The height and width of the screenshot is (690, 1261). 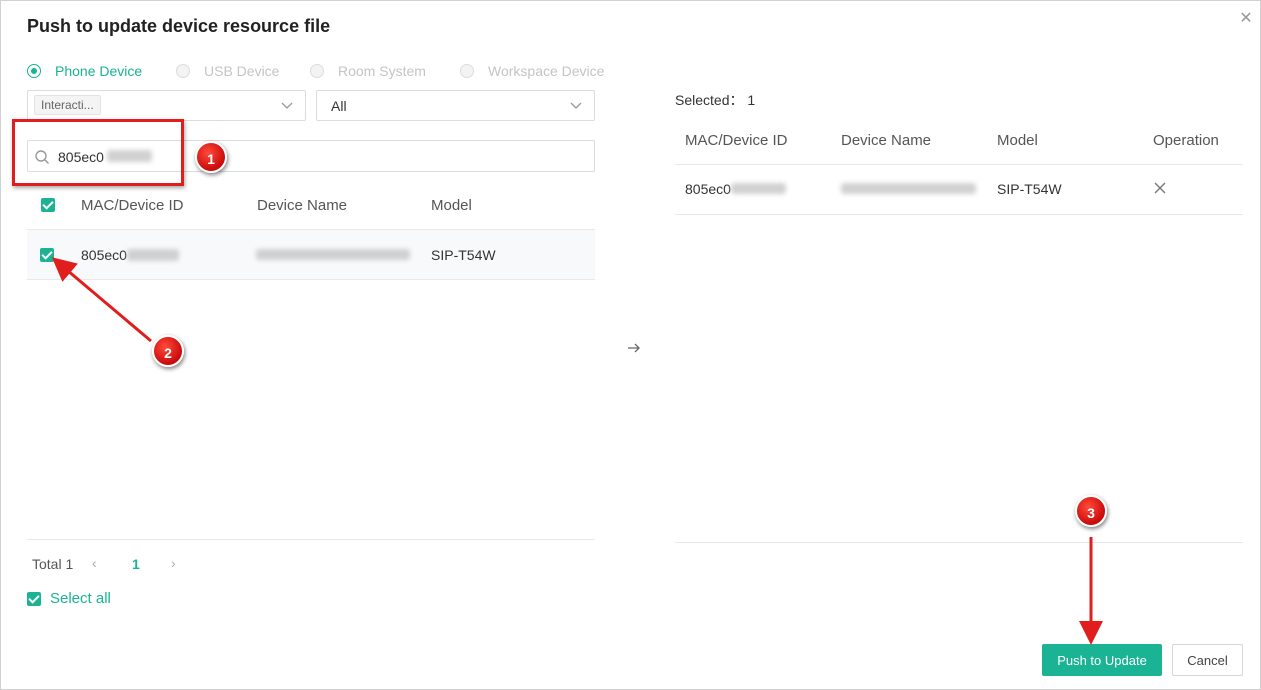 I want to click on step-badge-1: 1, so click(x=211, y=157).